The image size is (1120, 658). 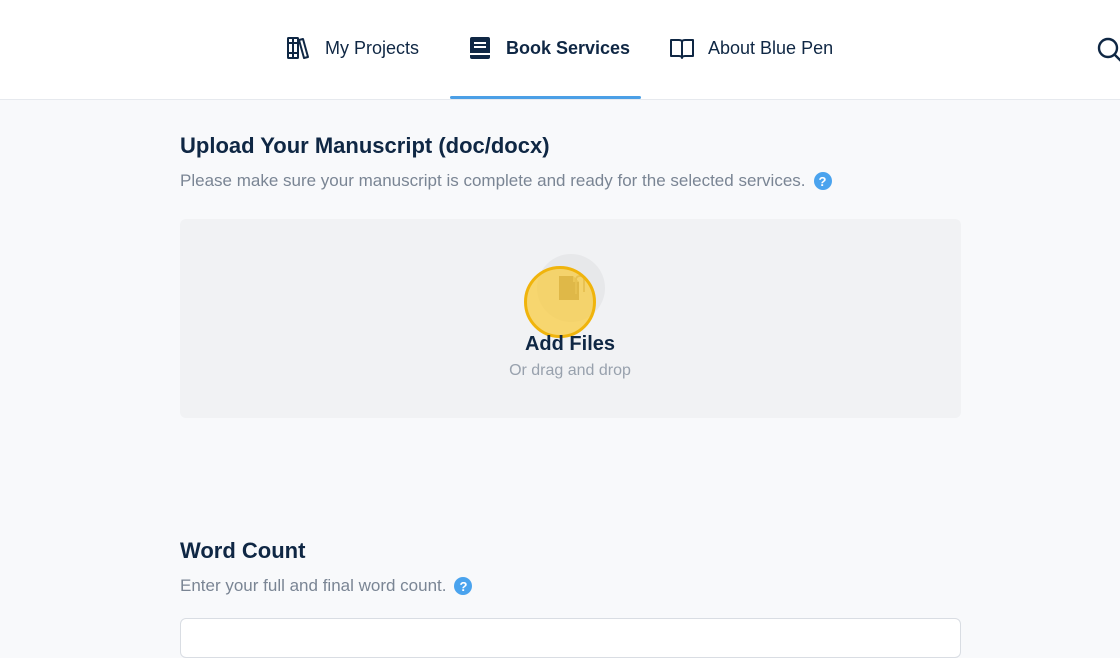 I want to click on word-count-title: Word Count, so click(x=243, y=550).